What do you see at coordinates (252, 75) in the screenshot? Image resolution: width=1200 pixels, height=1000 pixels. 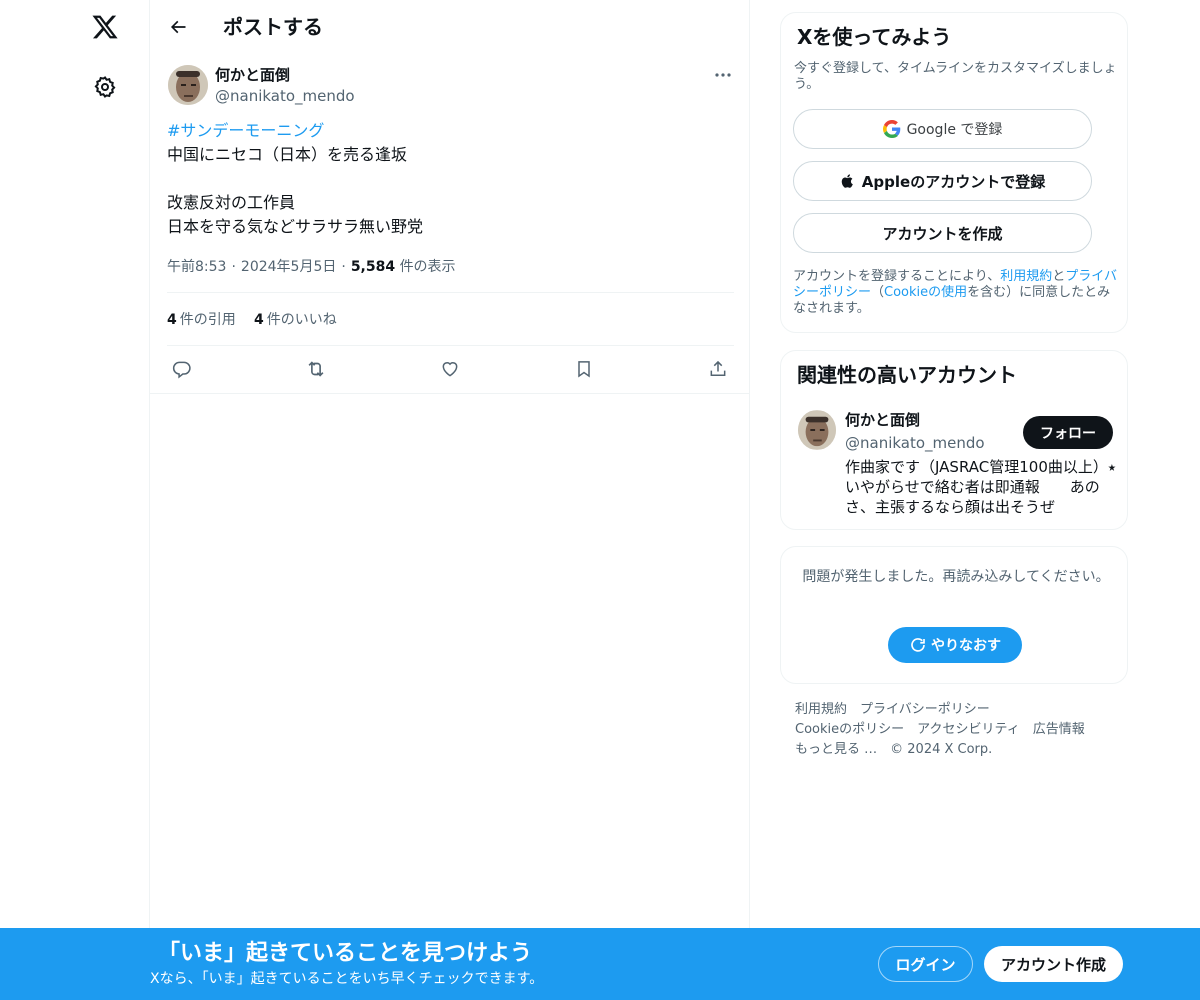 I see `author-name: 何かと面倒` at bounding box center [252, 75].